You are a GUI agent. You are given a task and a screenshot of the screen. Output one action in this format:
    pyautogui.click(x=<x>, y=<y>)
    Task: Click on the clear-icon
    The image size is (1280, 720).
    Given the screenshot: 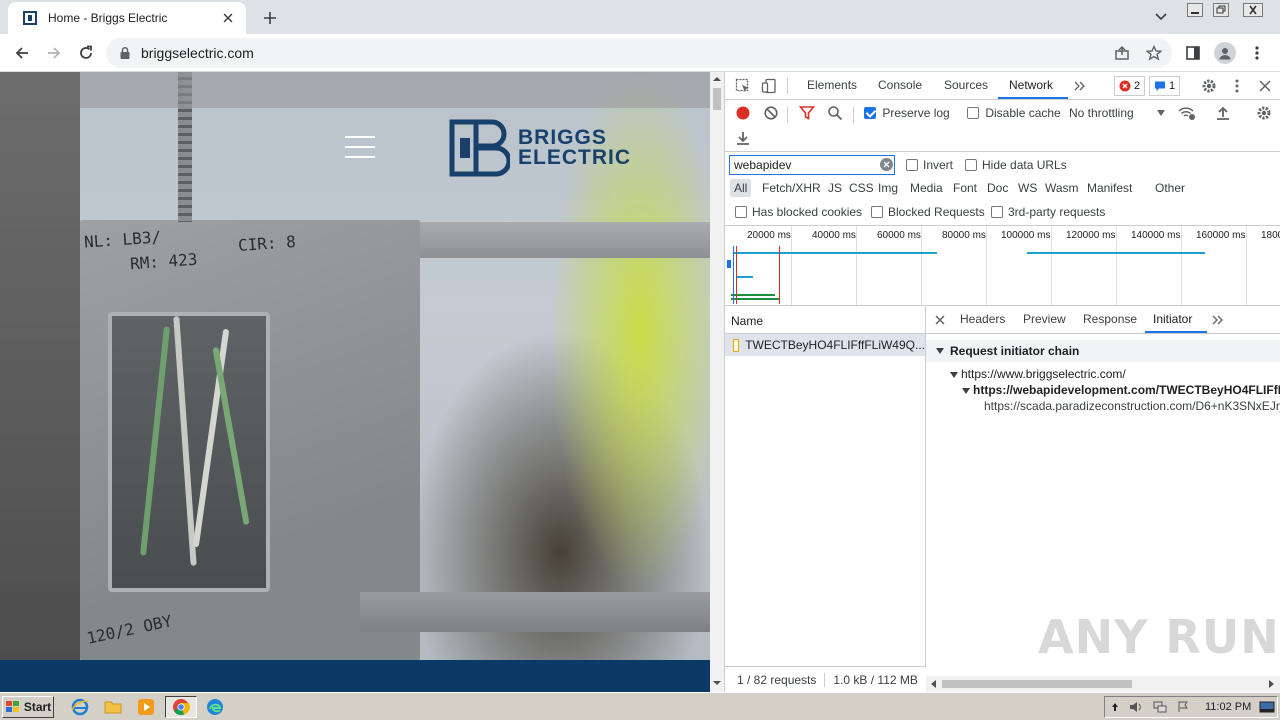 What is the action you would take?
    pyautogui.click(x=771, y=113)
    